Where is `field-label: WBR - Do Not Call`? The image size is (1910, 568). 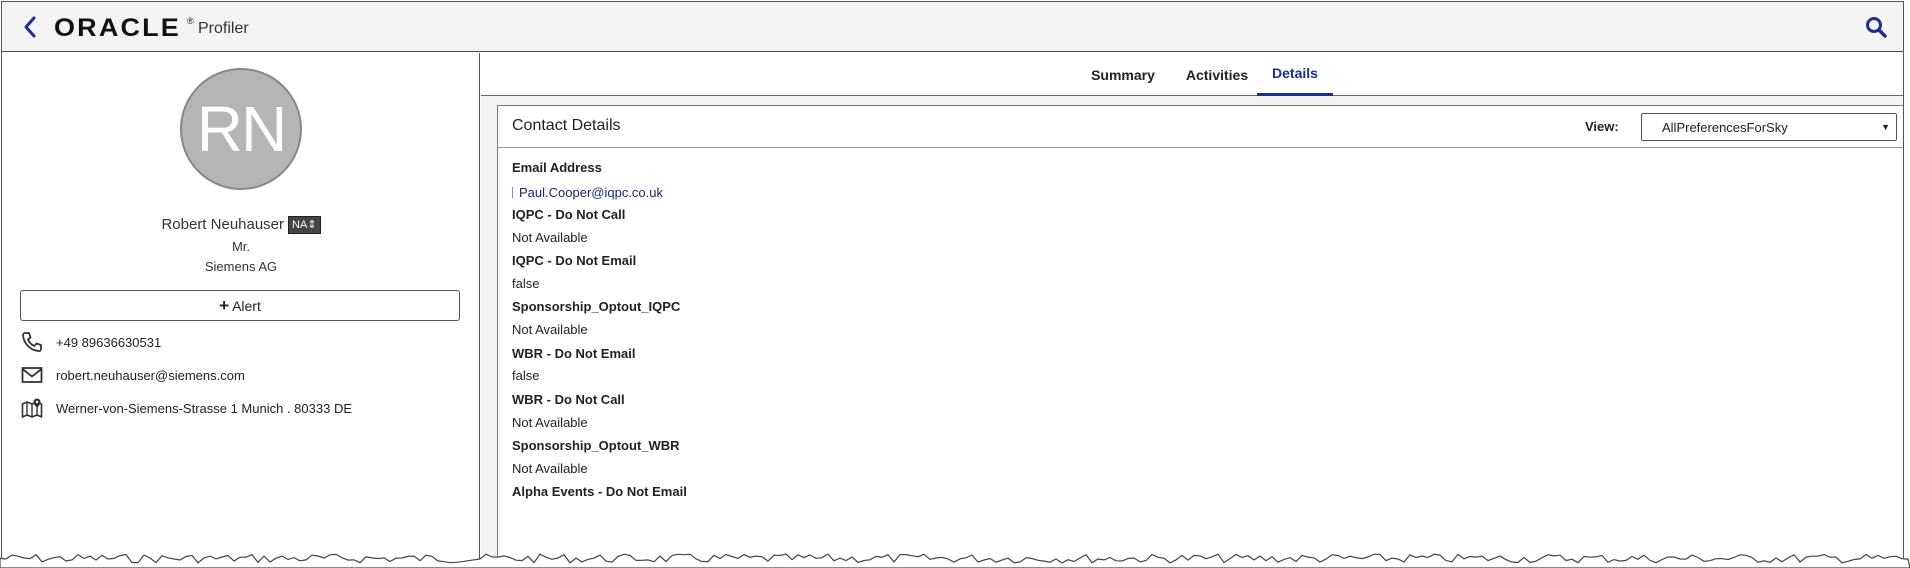
field-label: WBR - Do Not Call is located at coordinates (568, 399).